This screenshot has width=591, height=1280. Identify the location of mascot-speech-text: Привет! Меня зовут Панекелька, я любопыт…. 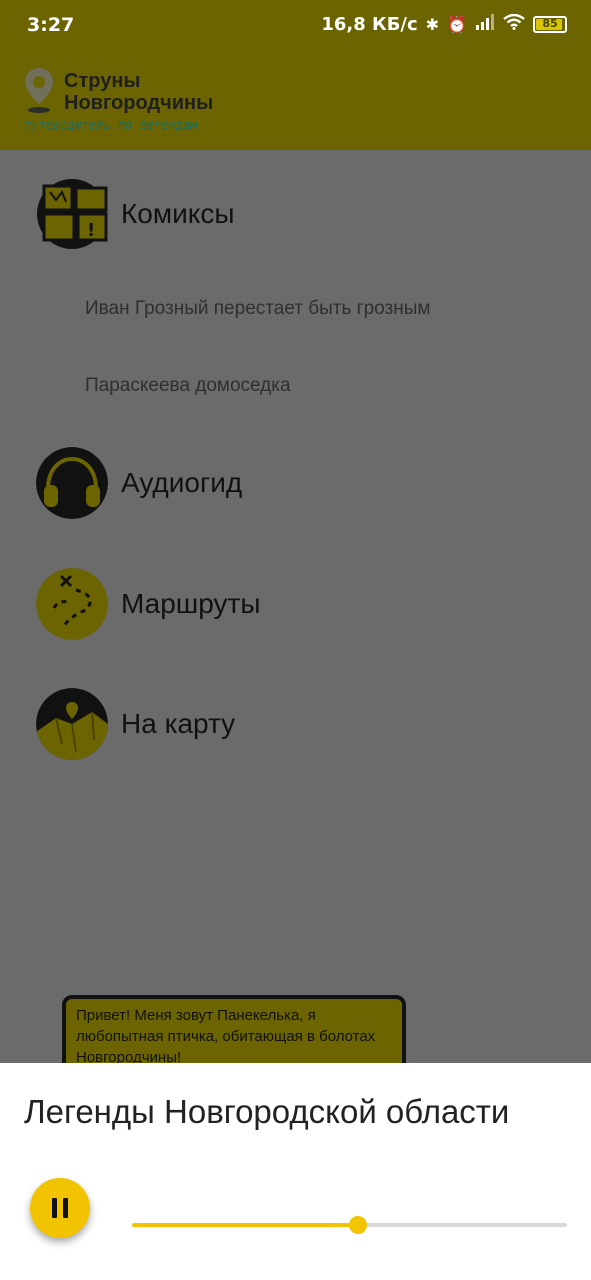
(226, 1036).